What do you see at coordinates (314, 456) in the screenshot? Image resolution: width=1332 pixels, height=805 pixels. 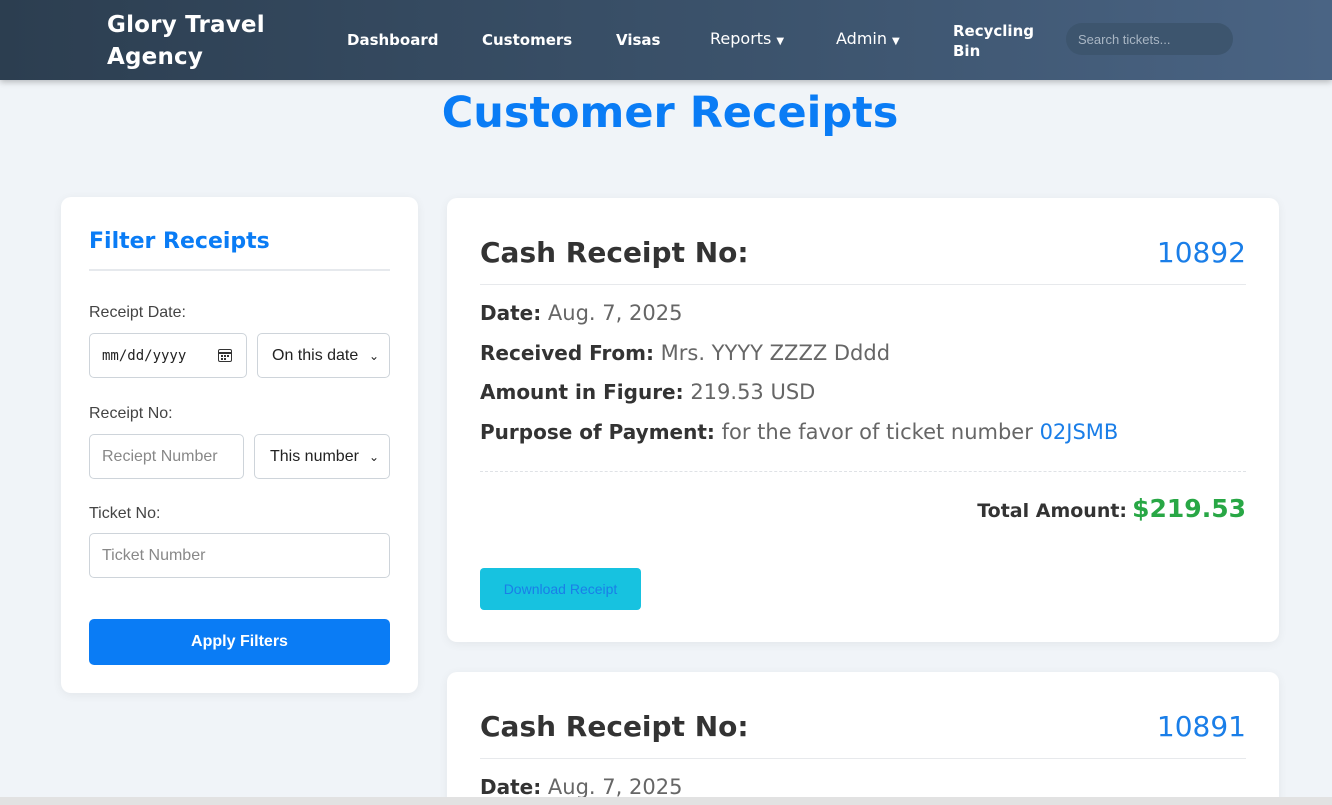 I see `receipt-no-mode-value: This number` at bounding box center [314, 456].